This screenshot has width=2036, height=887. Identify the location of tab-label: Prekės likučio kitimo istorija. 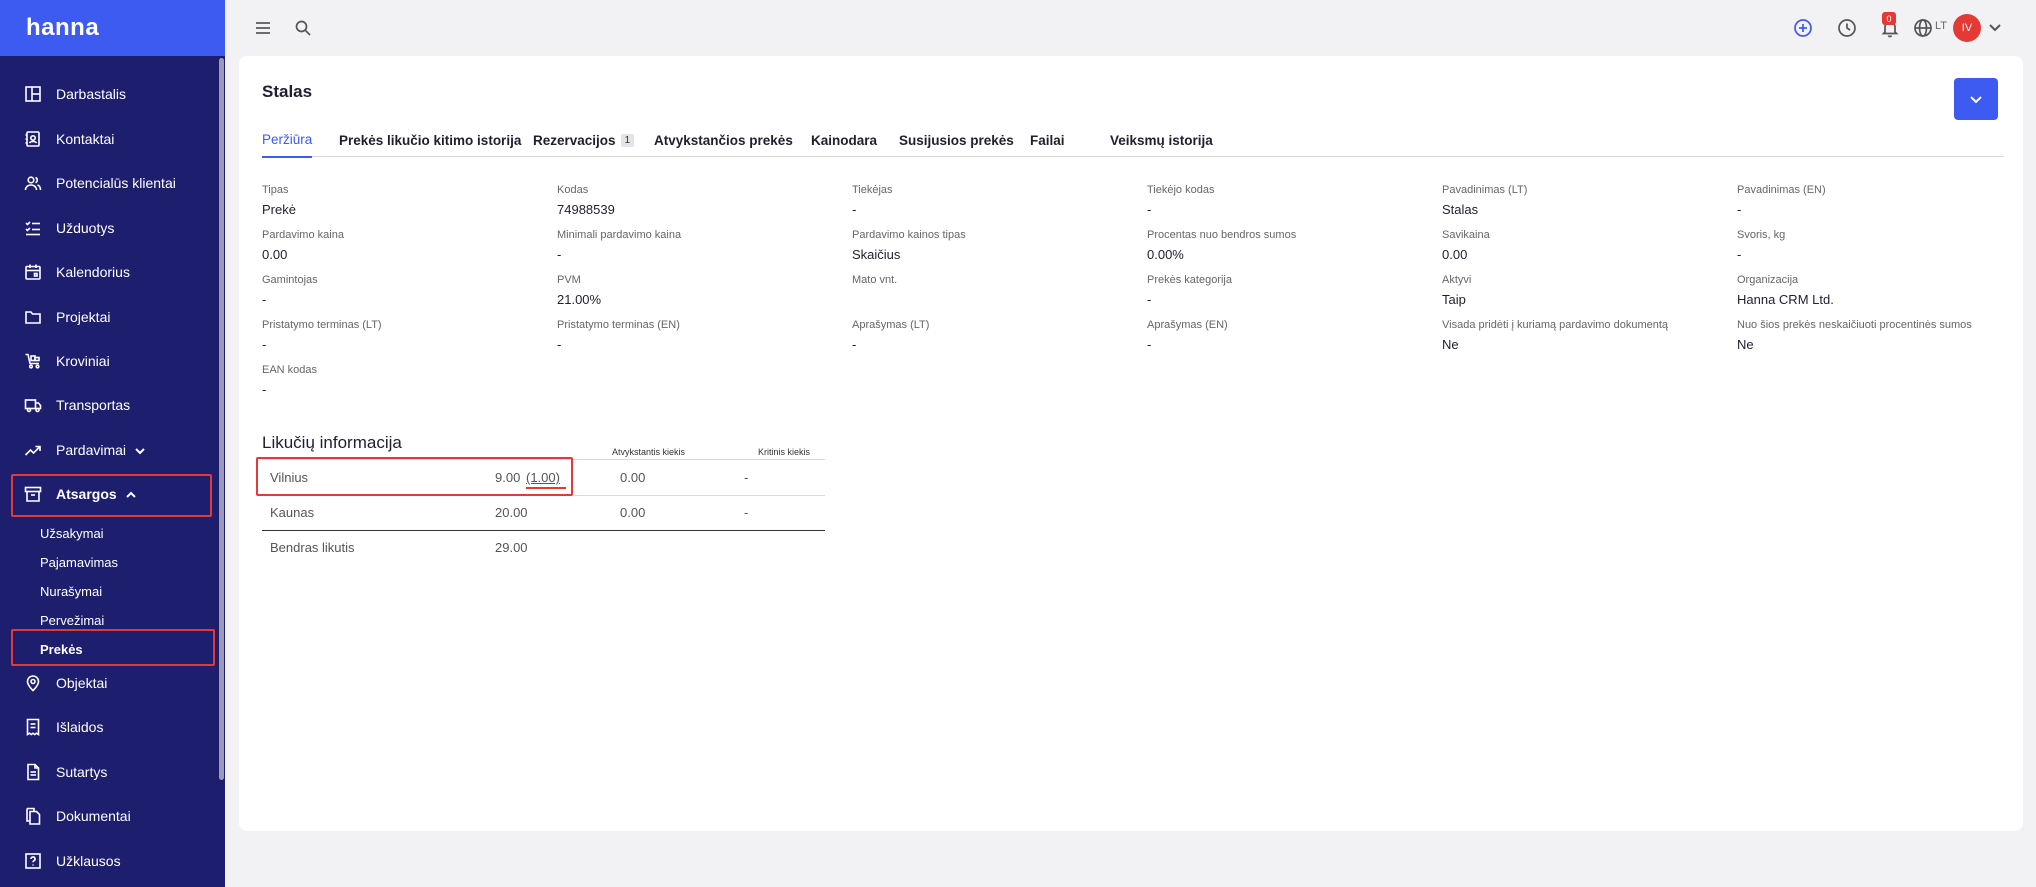
(430, 140).